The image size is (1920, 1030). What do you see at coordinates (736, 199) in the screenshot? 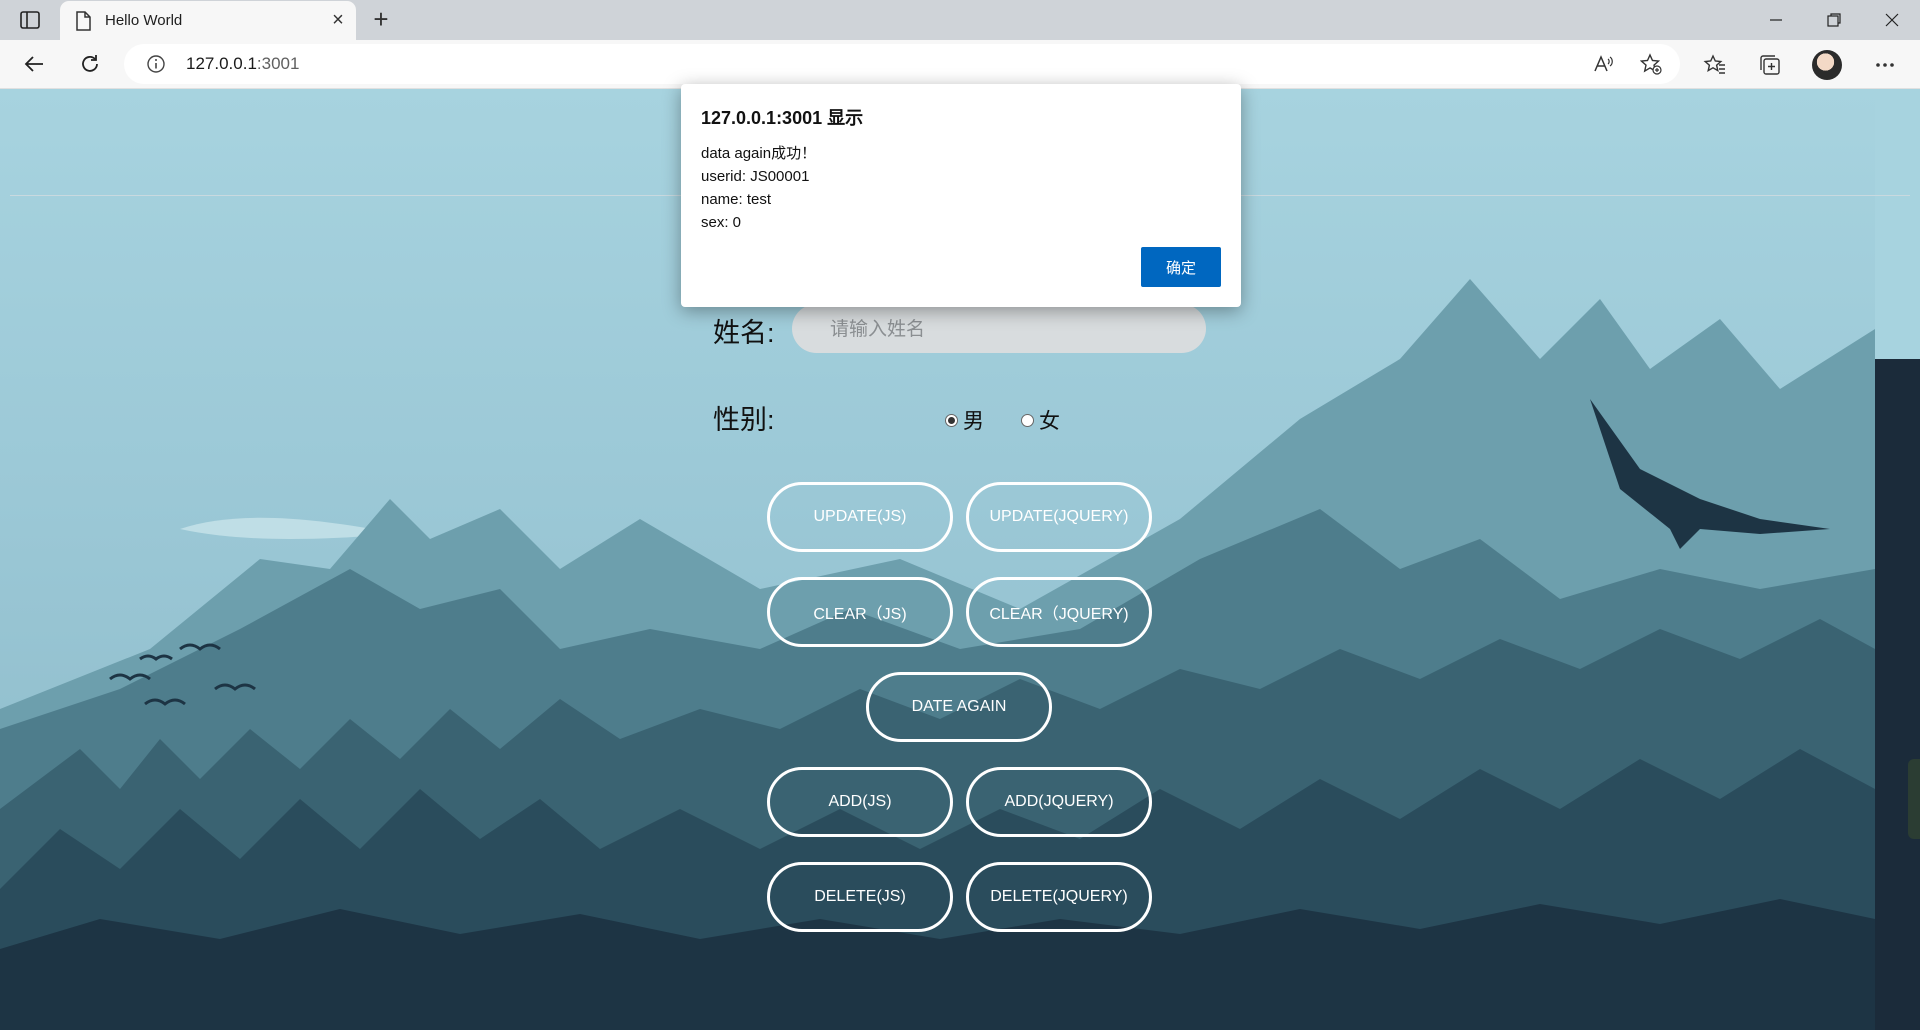
I see `dialog-line: name: test` at bounding box center [736, 199].